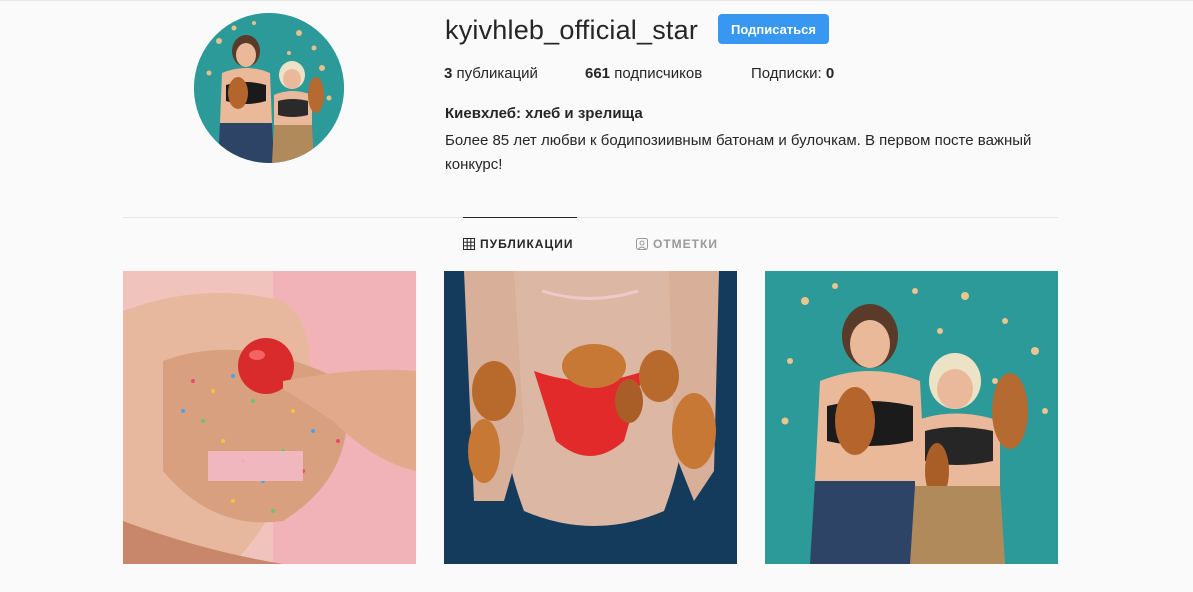 The width and height of the screenshot is (1193, 592). I want to click on tab-tagged-label: ОТМЕТКИ, so click(685, 244).